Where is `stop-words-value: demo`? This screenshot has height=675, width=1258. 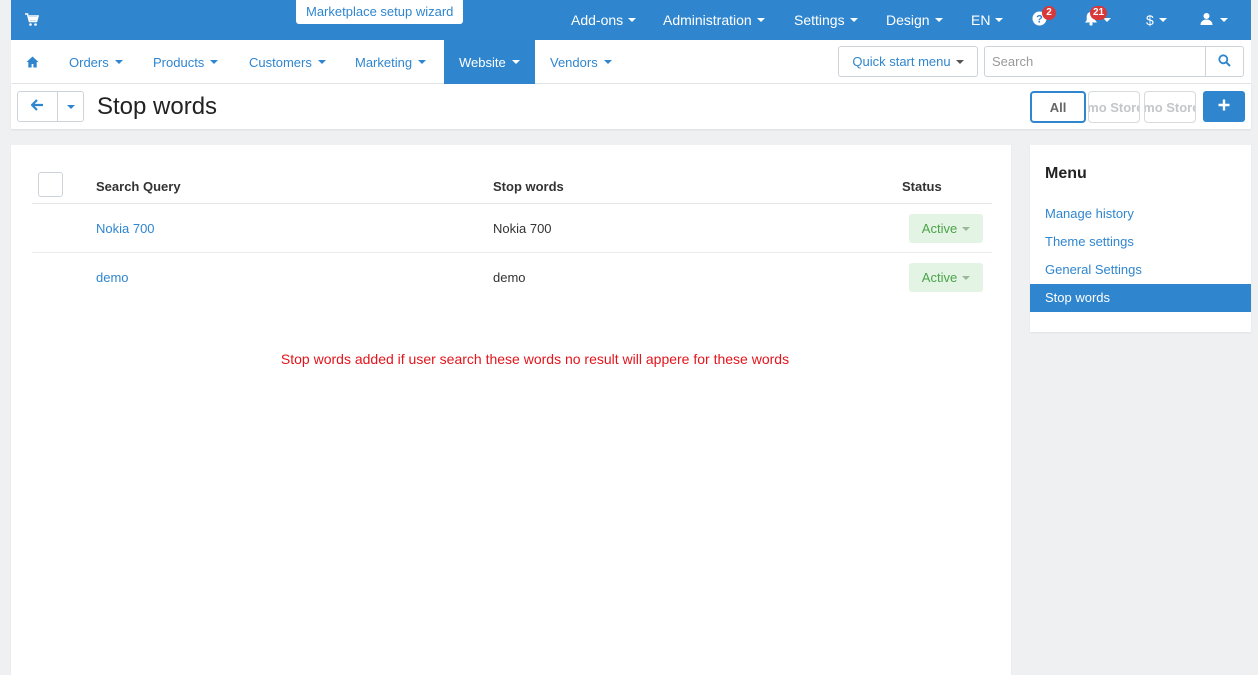
stop-words-value: demo is located at coordinates (509, 277).